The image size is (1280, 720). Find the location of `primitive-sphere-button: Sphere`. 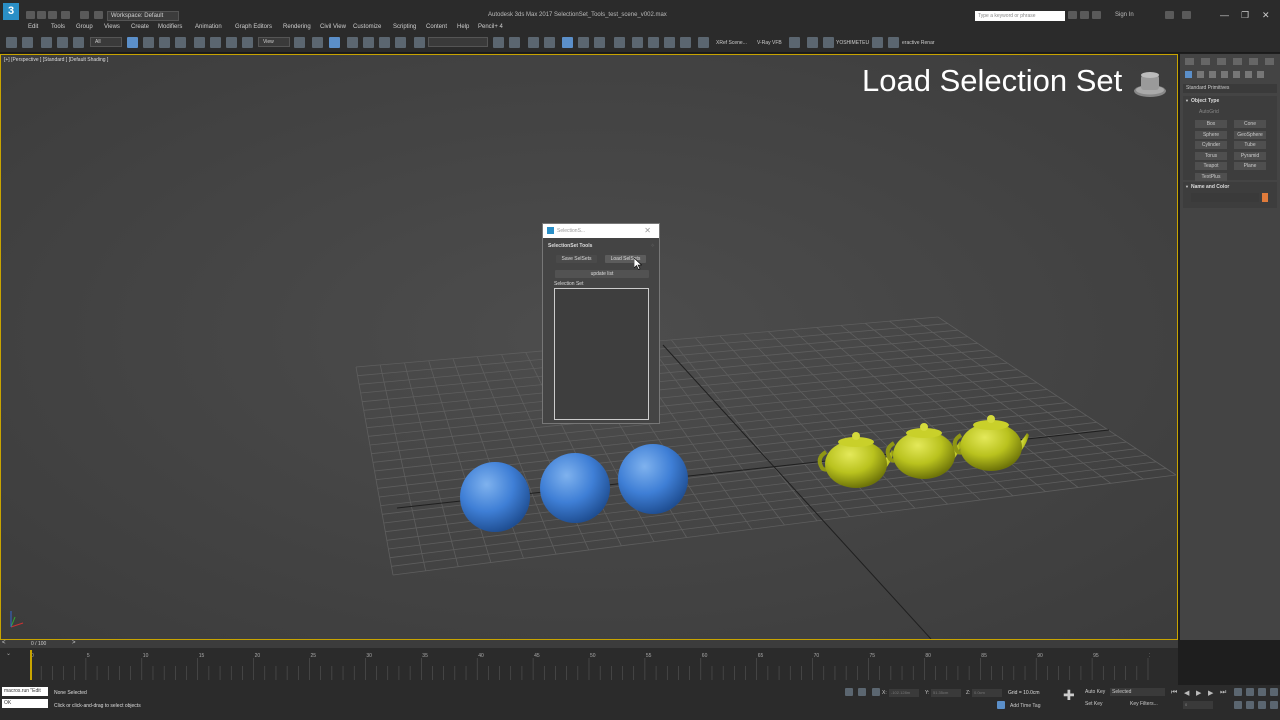

primitive-sphere-button: Sphere is located at coordinates (1211, 134).